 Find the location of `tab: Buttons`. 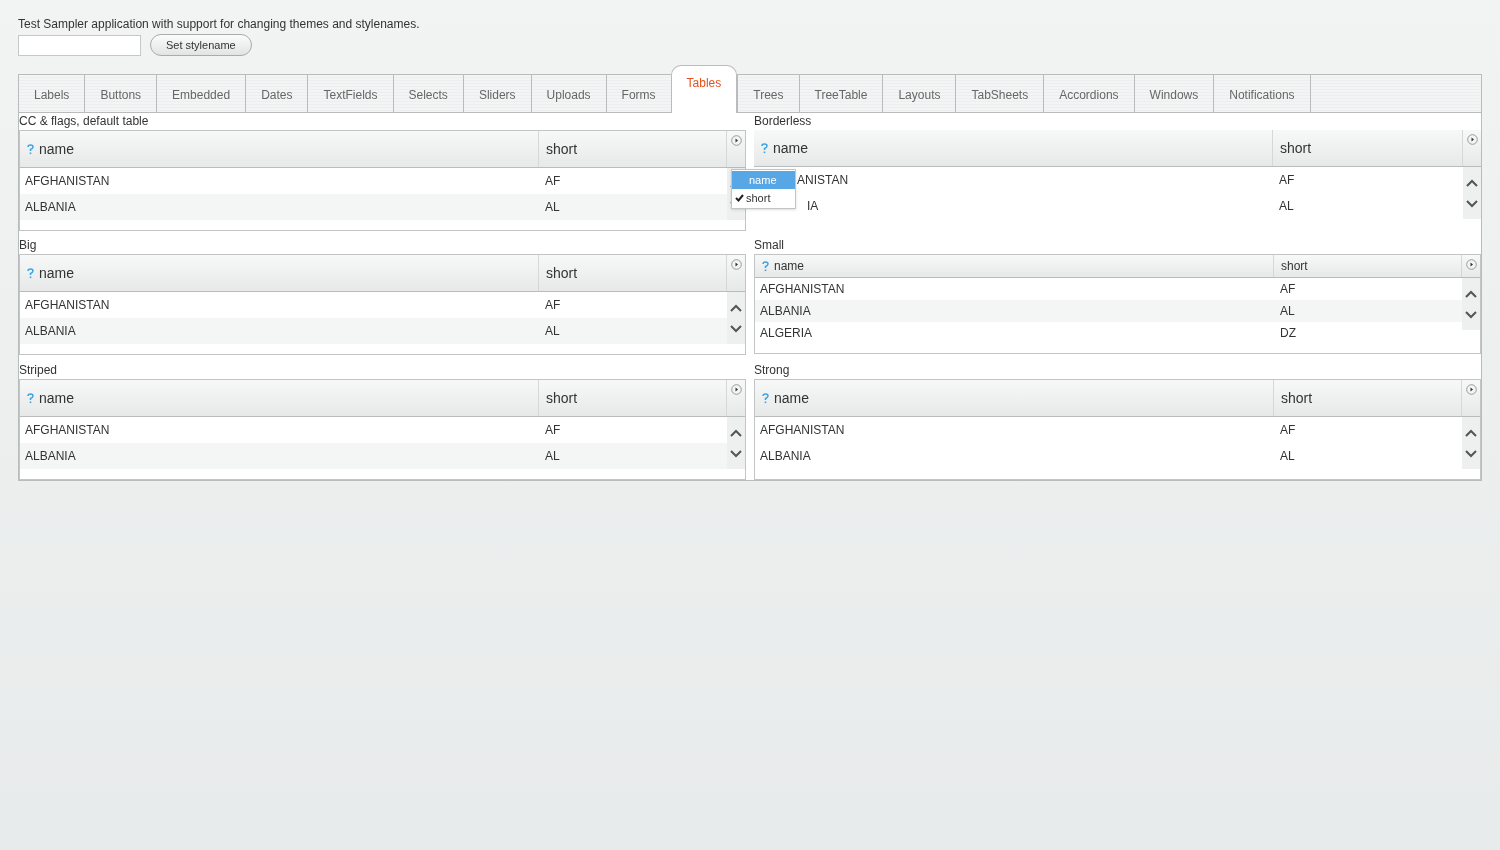

tab: Buttons is located at coordinates (120, 93).